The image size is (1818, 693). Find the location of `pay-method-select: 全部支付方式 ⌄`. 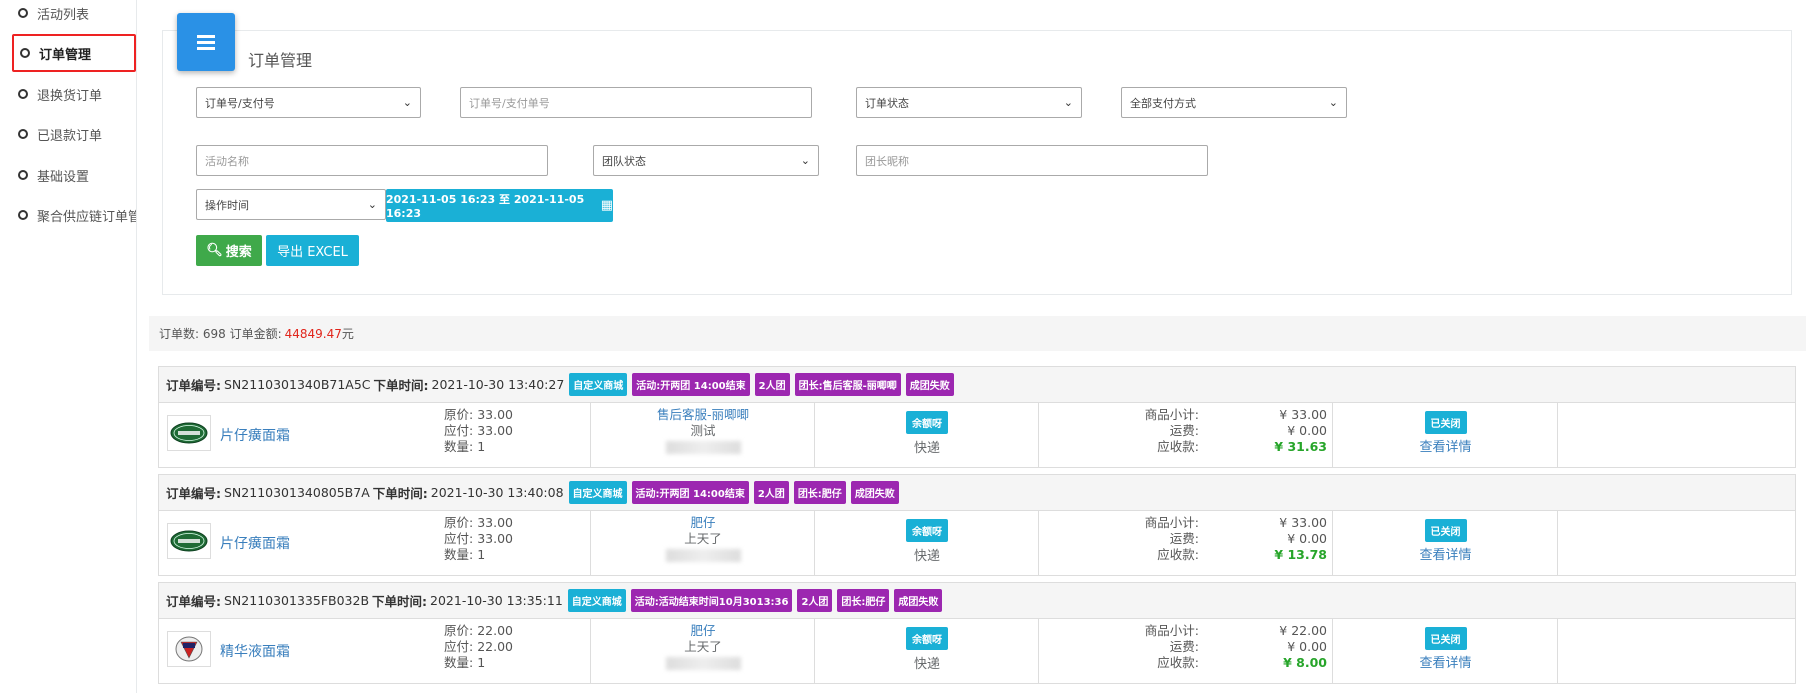

pay-method-select: 全部支付方式 ⌄ is located at coordinates (1234, 102).